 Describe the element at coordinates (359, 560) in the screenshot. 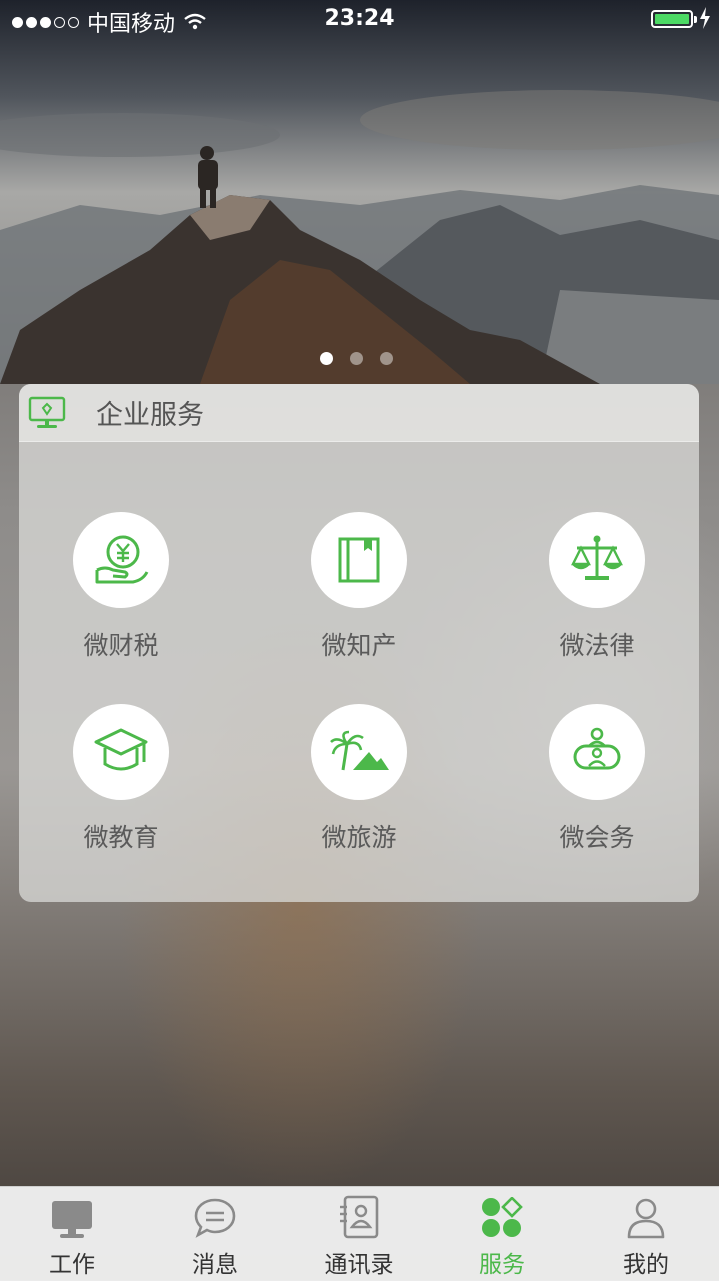

I see `book-icon` at that location.